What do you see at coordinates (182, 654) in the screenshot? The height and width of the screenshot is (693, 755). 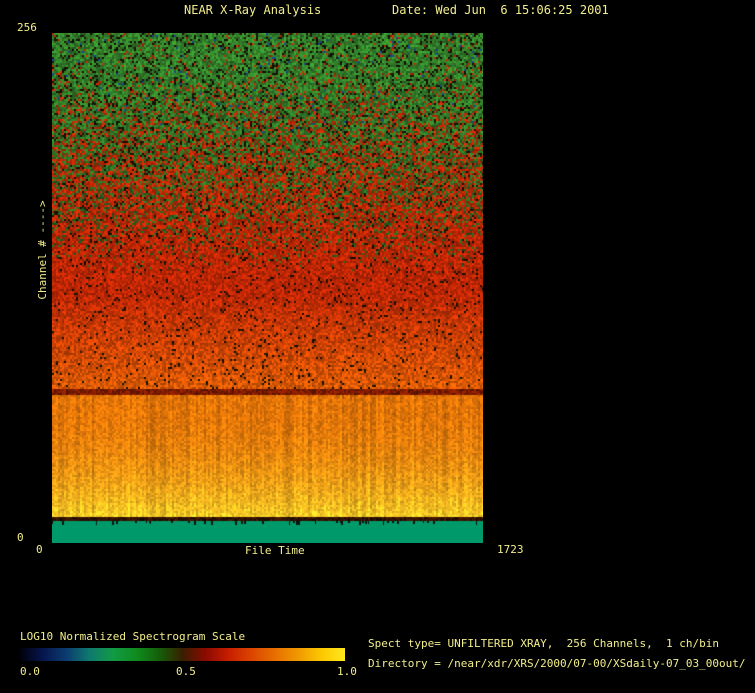 I see `colorbar-gradient` at bounding box center [182, 654].